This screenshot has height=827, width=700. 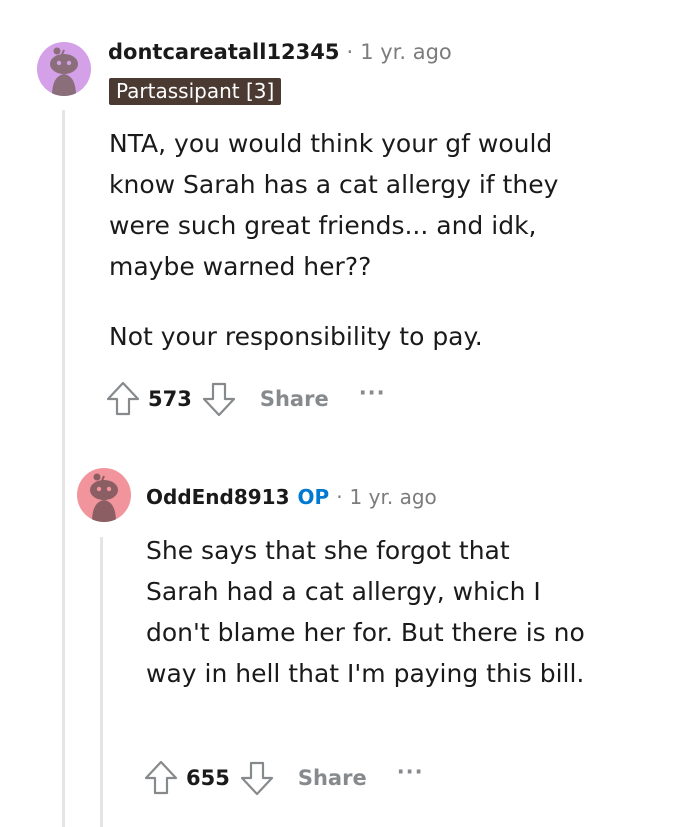 What do you see at coordinates (63, 468) in the screenshot?
I see `thread-line-comment1` at bounding box center [63, 468].